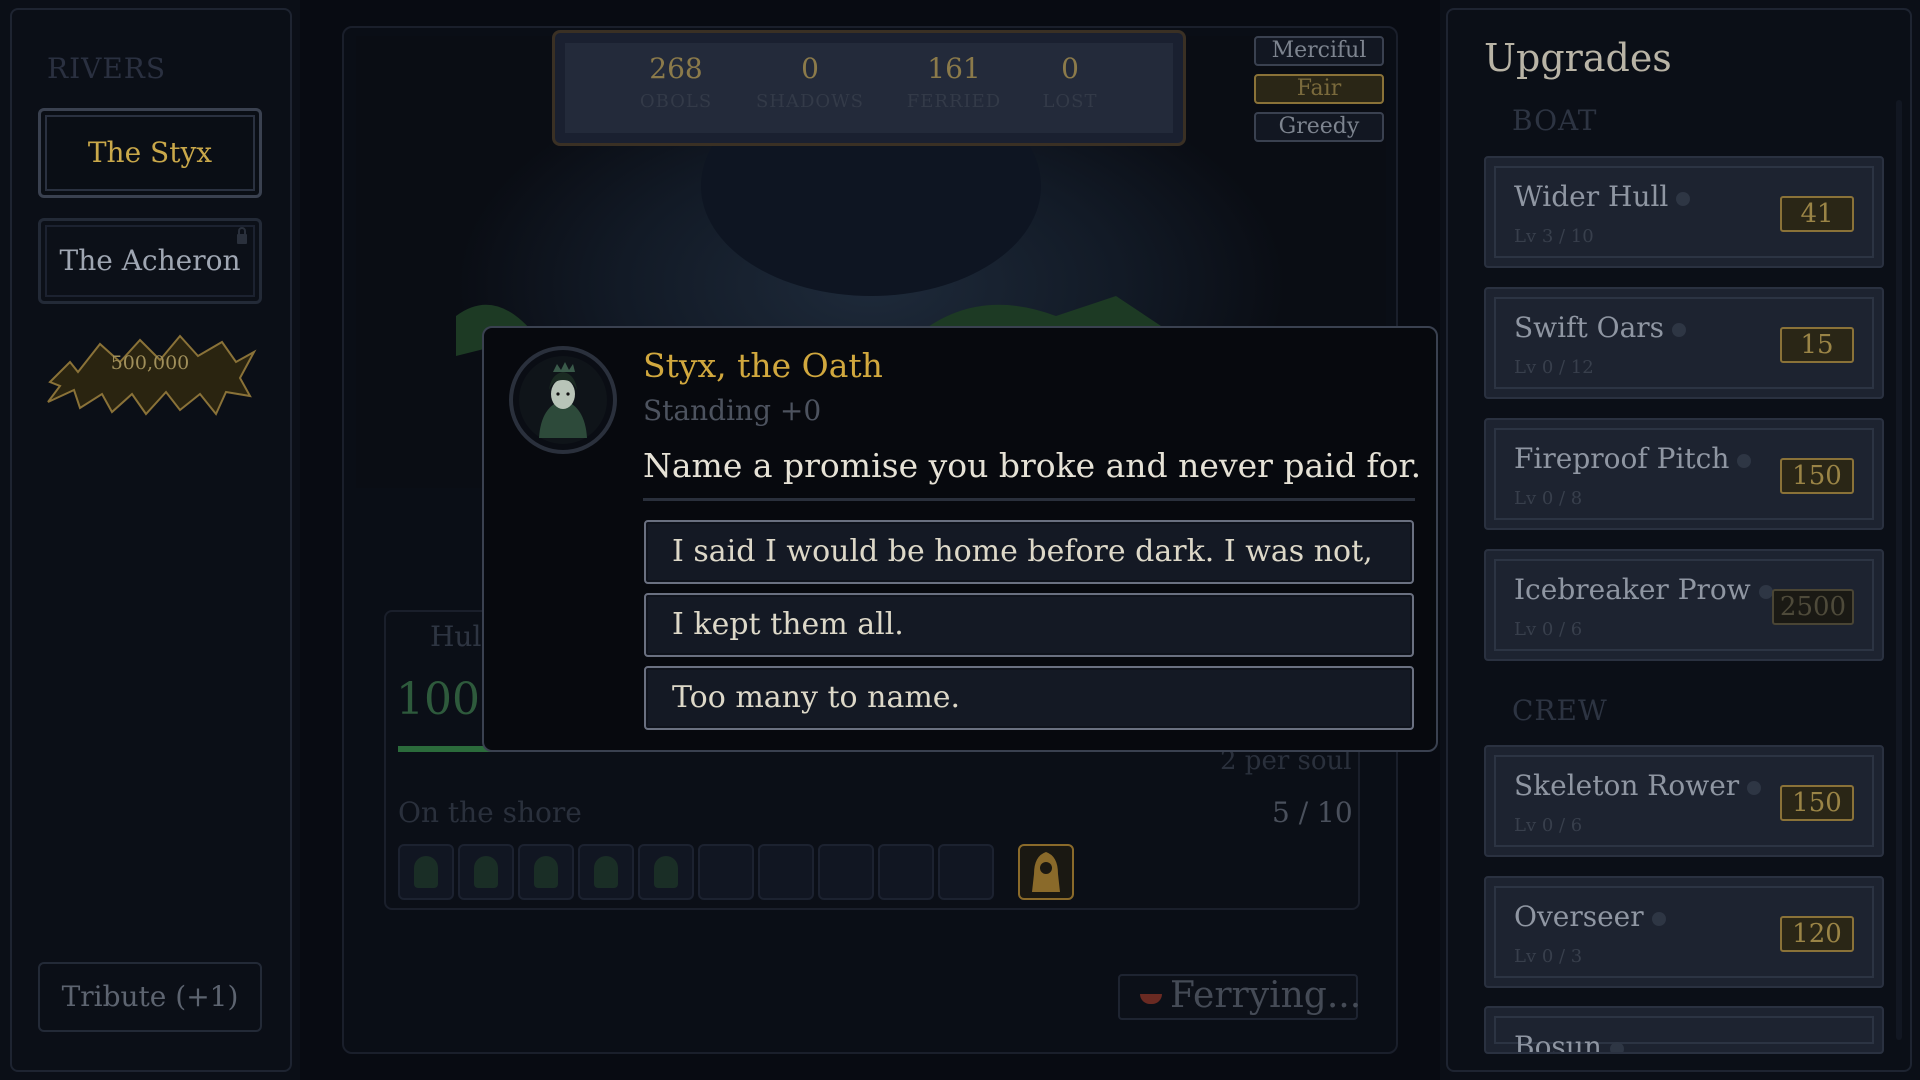 The image size is (1920, 1080). I want to click on river-label-acheron: The Acheron, so click(150, 260).